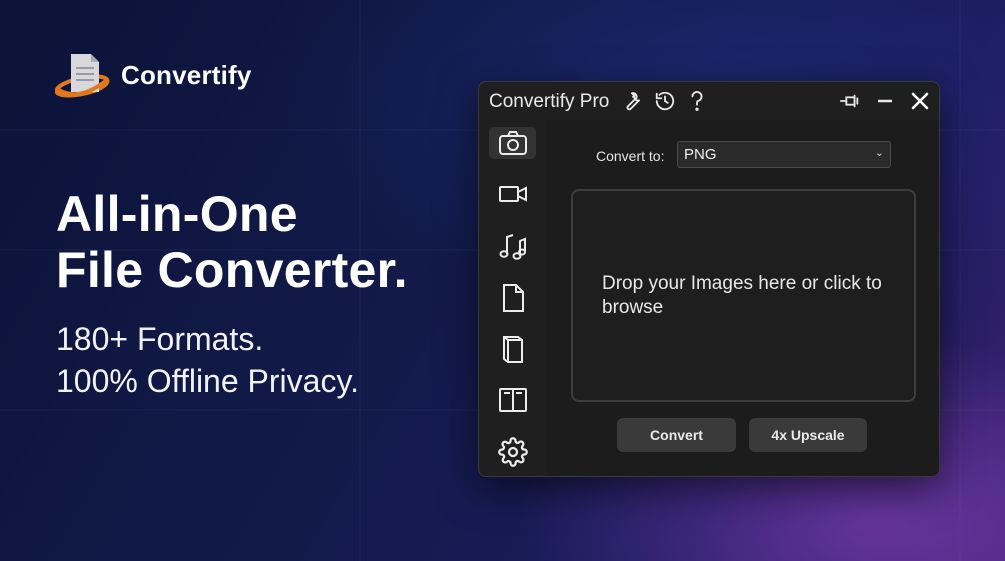 Image resolution: width=1005 pixels, height=561 pixels. I want to click on sidebar-item-audio, so click(512, 246).